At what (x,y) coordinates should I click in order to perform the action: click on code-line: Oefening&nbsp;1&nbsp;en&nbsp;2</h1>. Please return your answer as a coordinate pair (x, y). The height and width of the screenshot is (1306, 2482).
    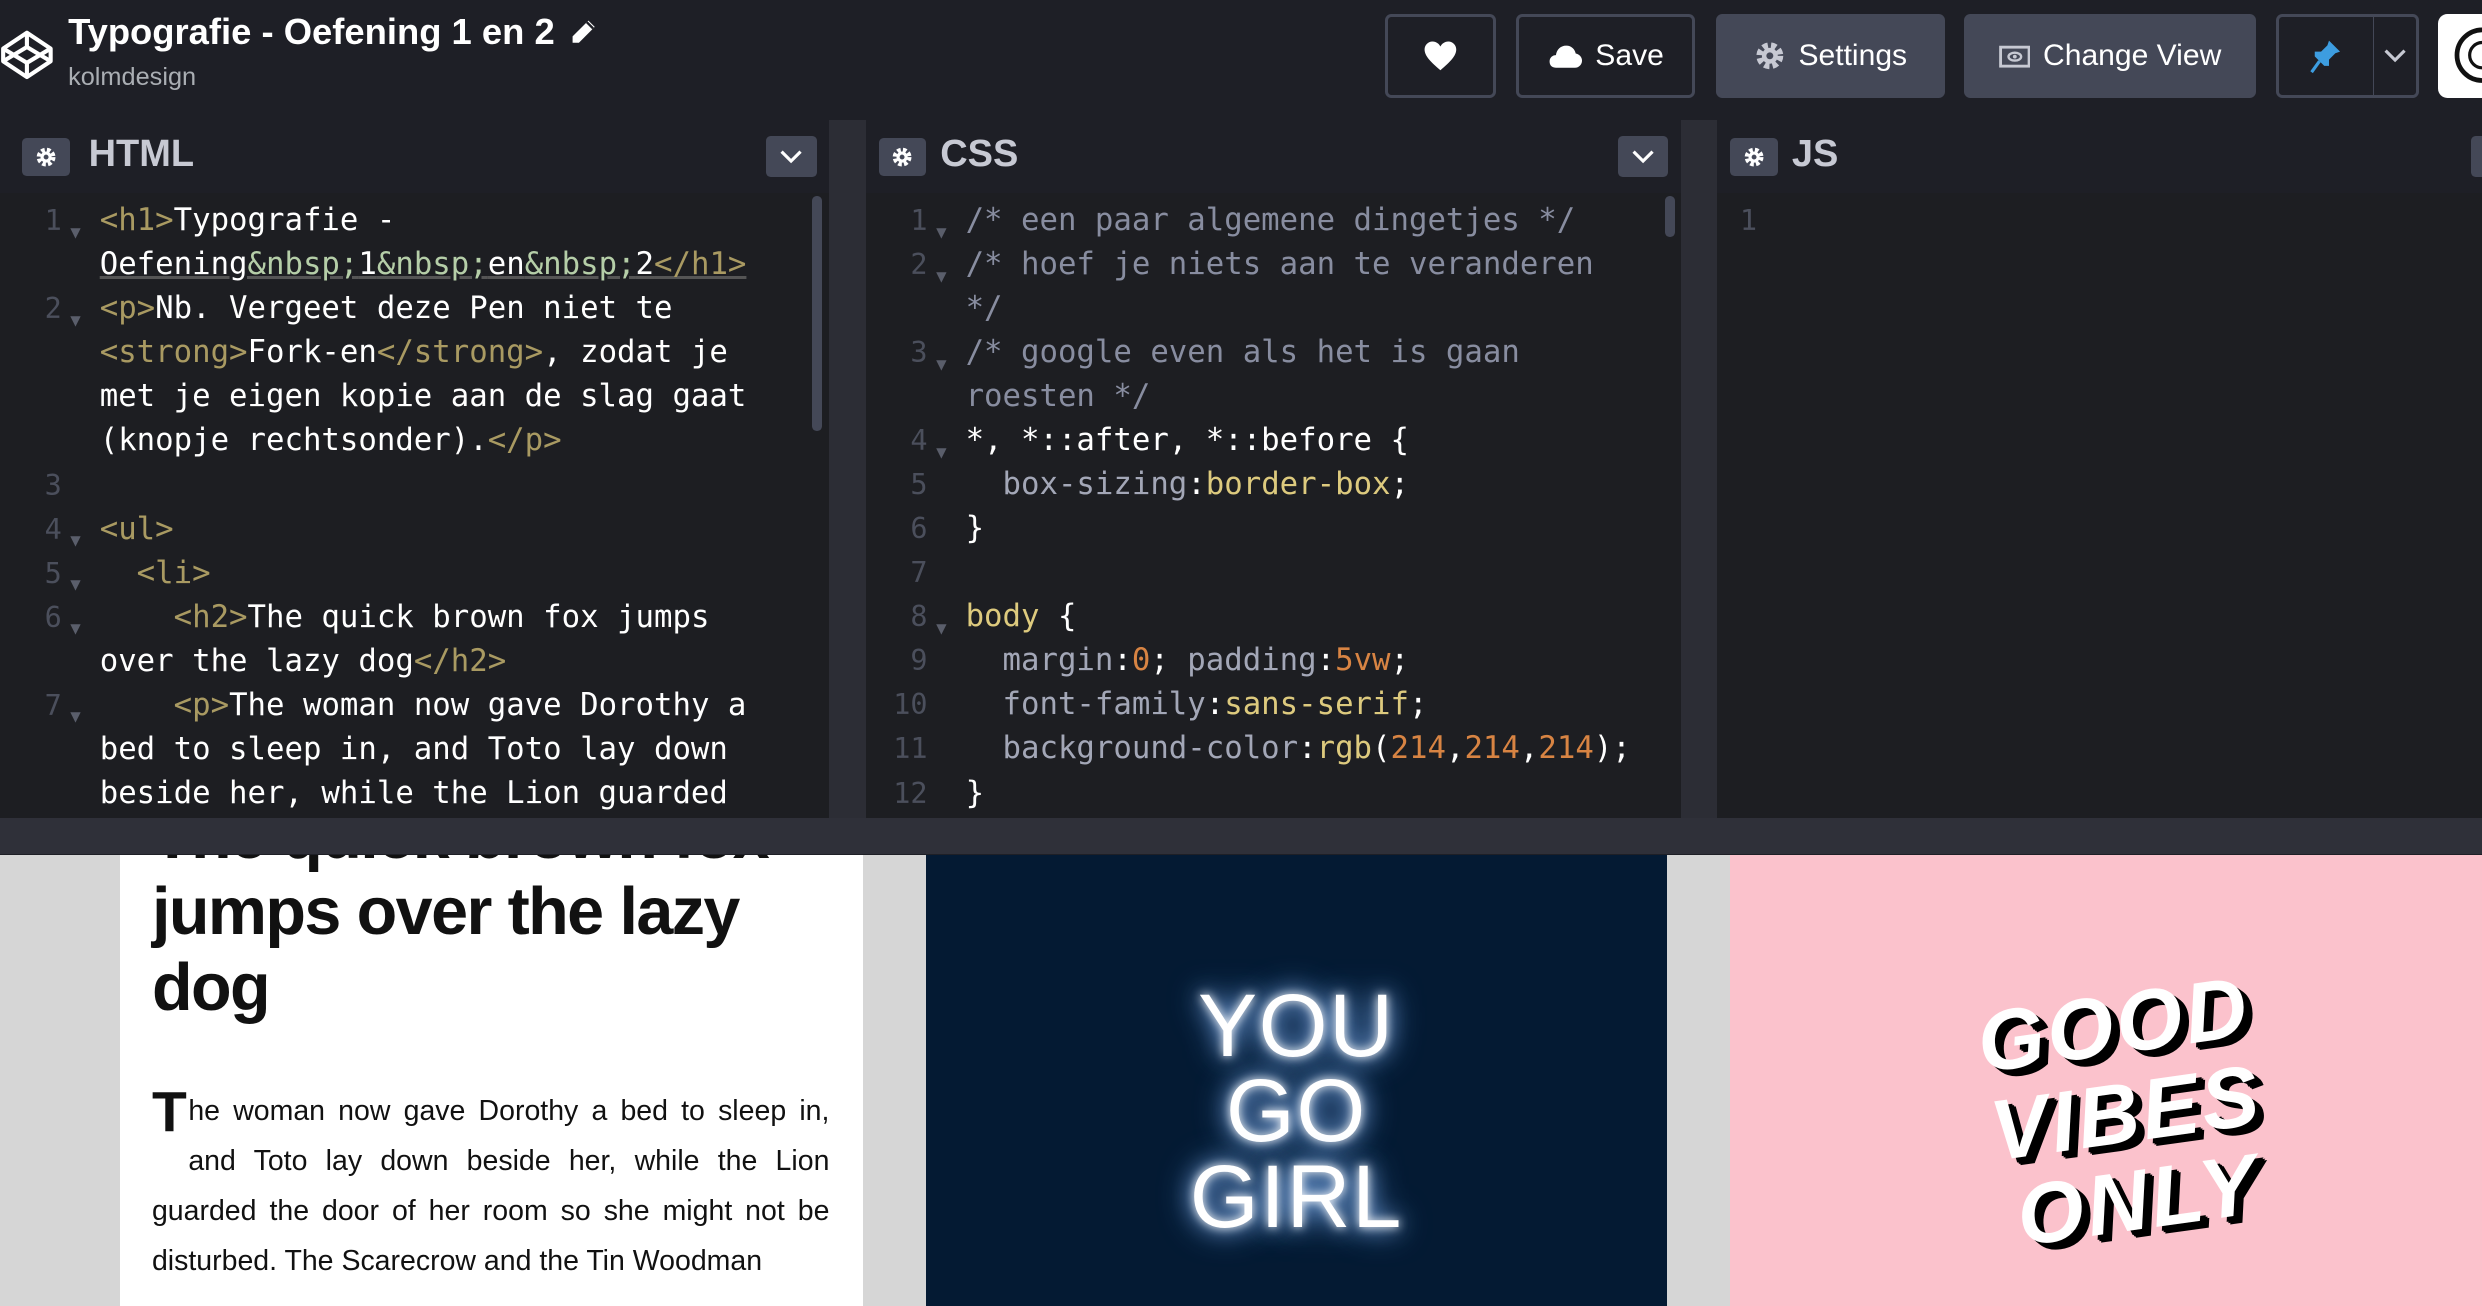
    Looking at the image, I should click on (423, 265).